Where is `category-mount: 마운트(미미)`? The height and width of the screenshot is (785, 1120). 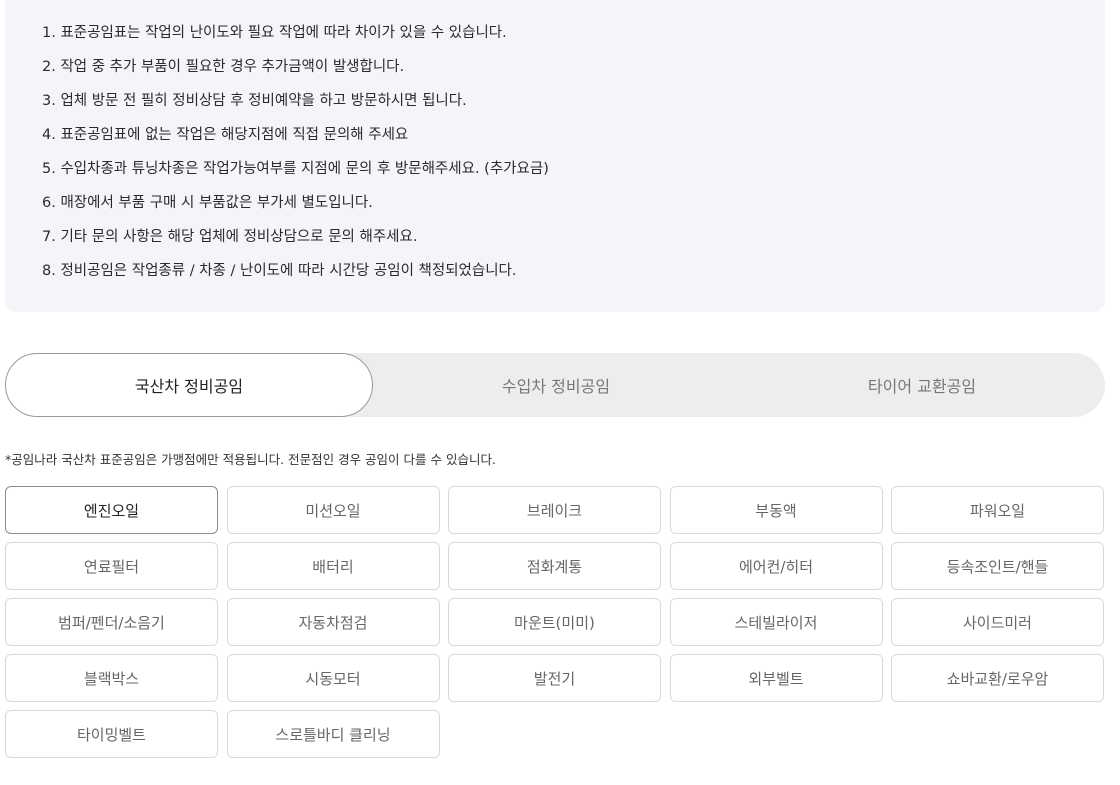
category-mount: 마운트(미미) is located at coordinates (554, 622).